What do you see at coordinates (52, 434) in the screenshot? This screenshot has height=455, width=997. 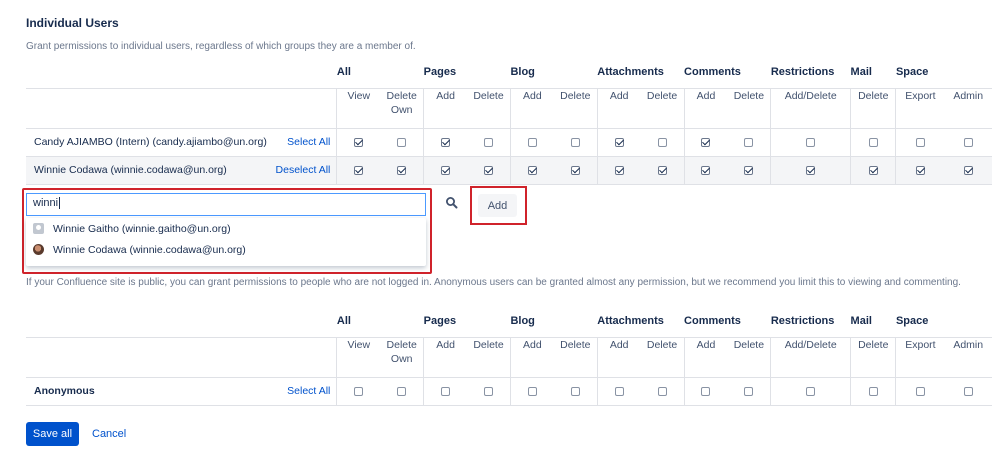 I see `save-all-button: Save all` at bounding box center [52, 434].